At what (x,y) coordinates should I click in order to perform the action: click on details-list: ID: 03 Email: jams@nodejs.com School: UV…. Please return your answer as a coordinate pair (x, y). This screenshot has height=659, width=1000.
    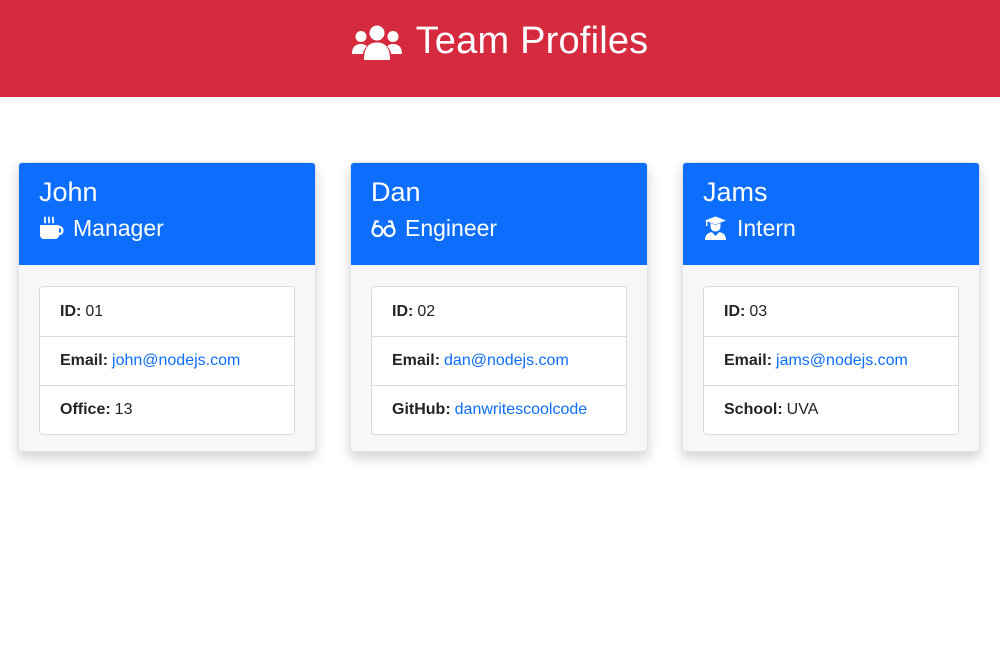
    Looking at the image, I should click on (831, 360).